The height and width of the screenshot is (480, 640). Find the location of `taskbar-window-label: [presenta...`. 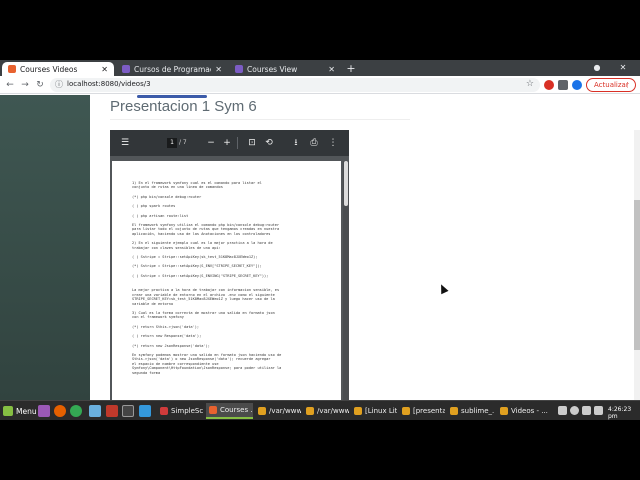

taskbar-window-label: [presenta... is located at coordinates (429, 411).